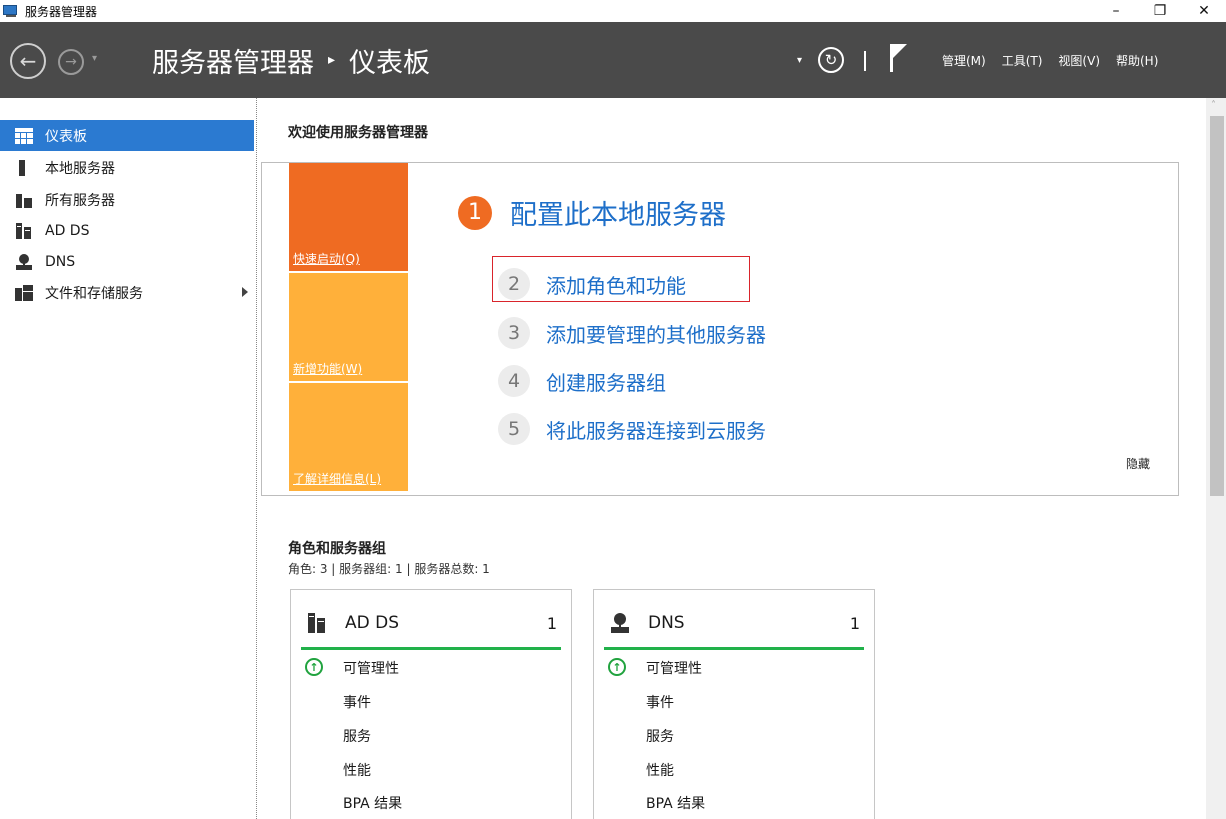 The width and height of the screenshot is (1226, 819). What do you see at coordinates (257, 458) in the screenshot?
I see `sidebar-splitter` at bounding box center [257, 458].